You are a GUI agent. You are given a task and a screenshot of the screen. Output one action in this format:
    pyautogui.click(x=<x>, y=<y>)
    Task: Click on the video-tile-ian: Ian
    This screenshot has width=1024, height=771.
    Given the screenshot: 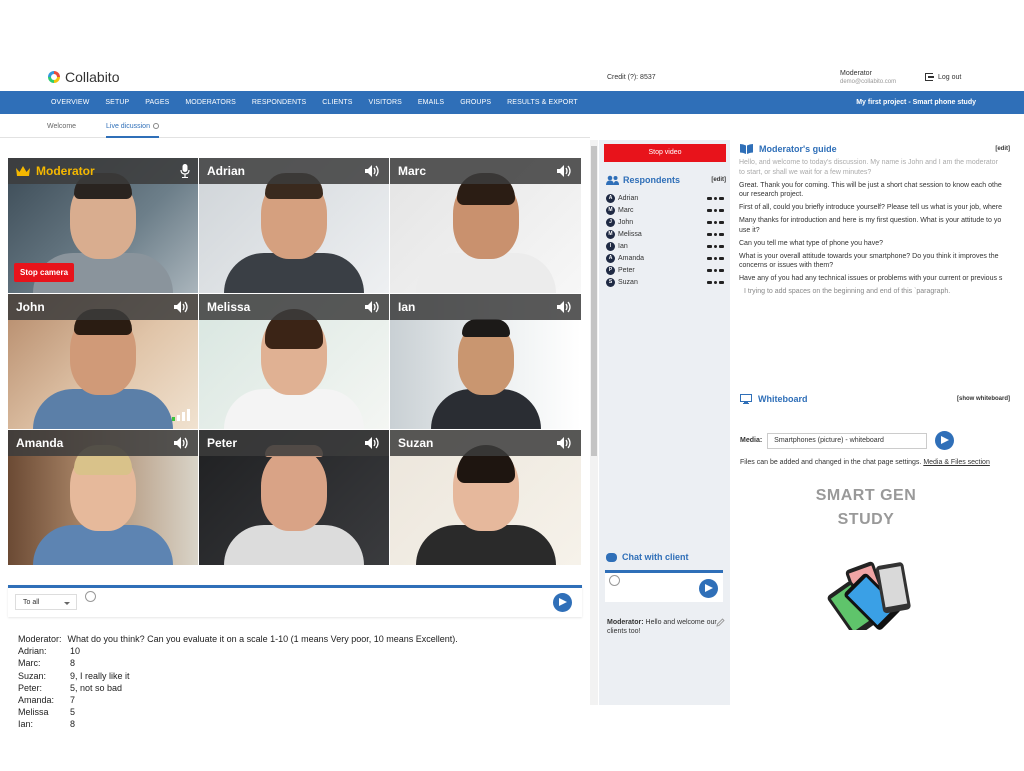 What is the action you would take?
    pyautogui.click(x=486, y=362)
    